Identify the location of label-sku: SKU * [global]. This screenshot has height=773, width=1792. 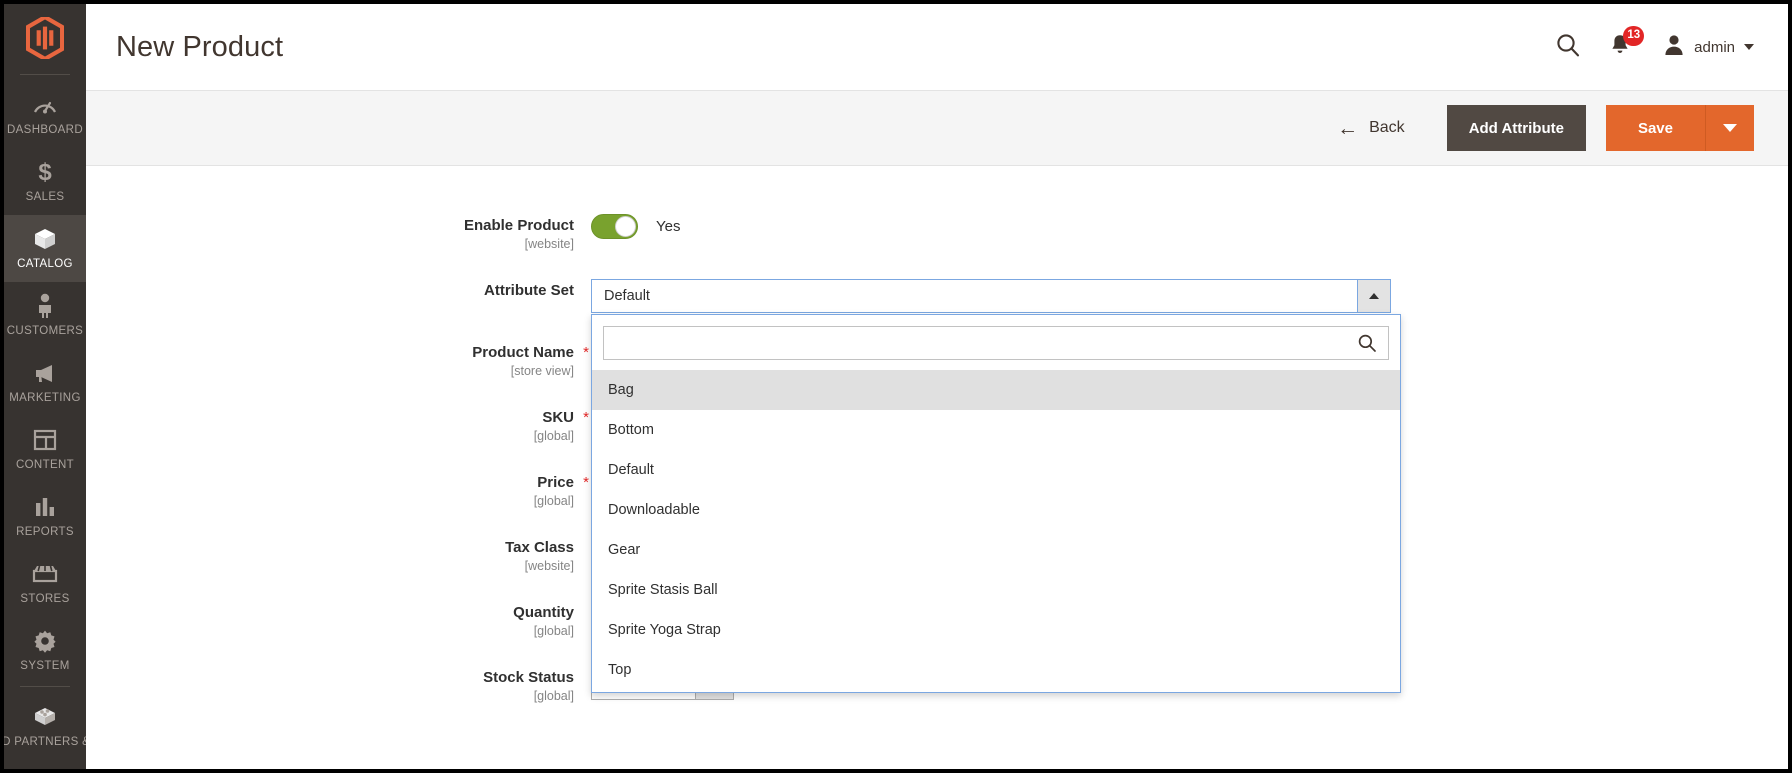
(338, 423).